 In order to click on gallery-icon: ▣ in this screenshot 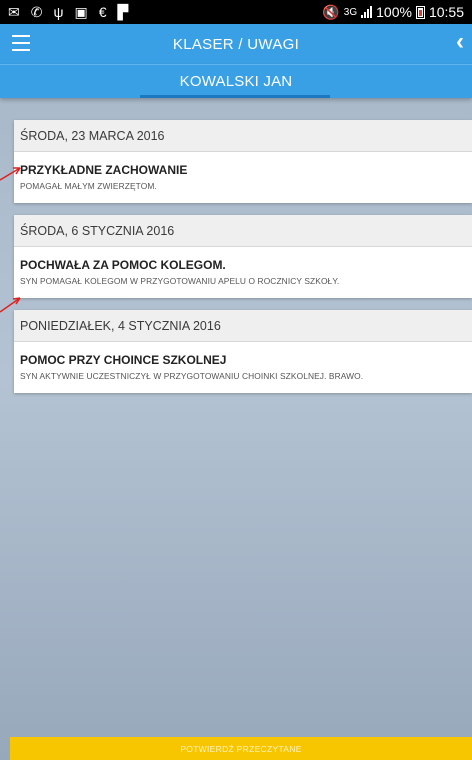, I will do `click(81, 12)`.